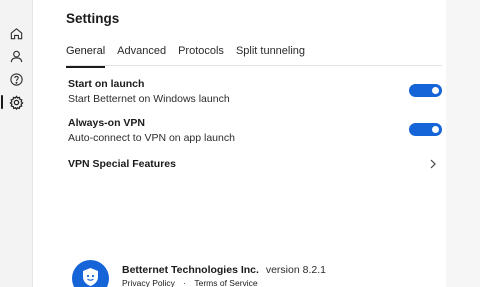  What do you see at coordinates (16, 143) in the screenshot?
I see `sidebar` at bounding box center [16, 143].